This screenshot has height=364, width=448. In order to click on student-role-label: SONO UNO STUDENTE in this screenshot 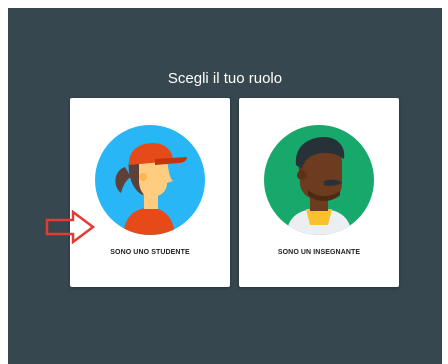, I will do `click(150, 252)`.